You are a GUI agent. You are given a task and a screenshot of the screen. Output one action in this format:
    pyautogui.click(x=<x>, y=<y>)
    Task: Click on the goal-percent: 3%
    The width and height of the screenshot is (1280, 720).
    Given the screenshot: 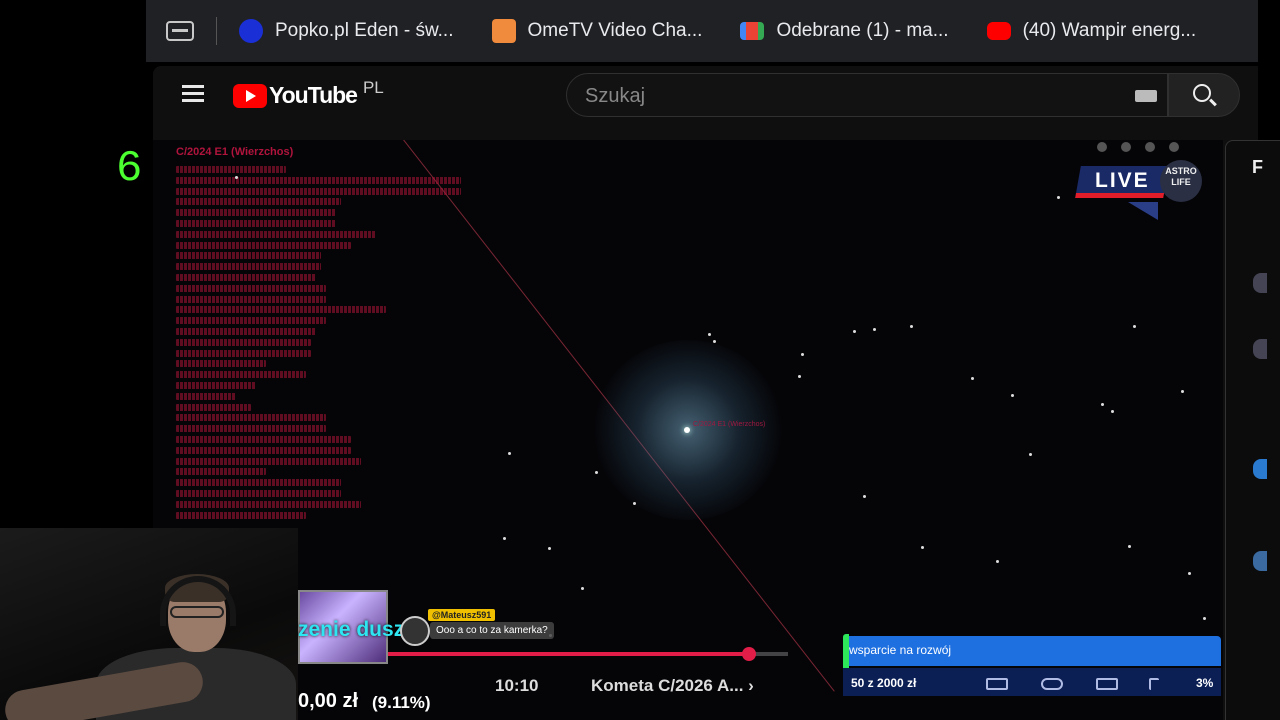 What is the action you would take?
    pyautogui.click(x=1205, y=683)
    